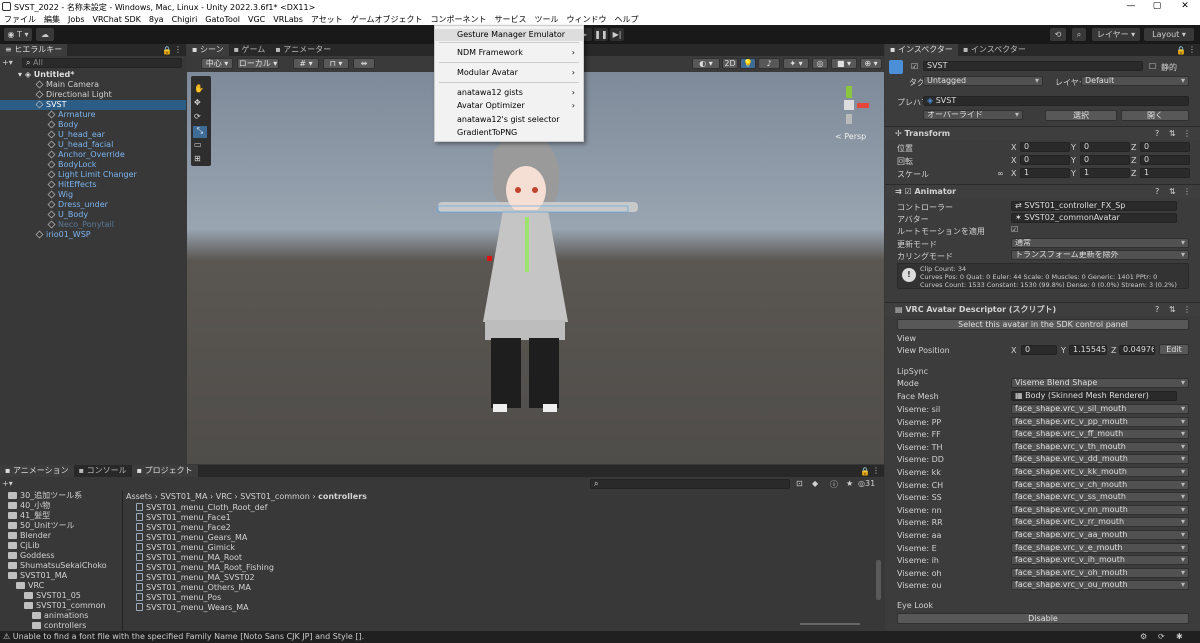 This screenshot has height=643, width=1200. I want to click on search-input: ⌕ All, so click(102, 63).